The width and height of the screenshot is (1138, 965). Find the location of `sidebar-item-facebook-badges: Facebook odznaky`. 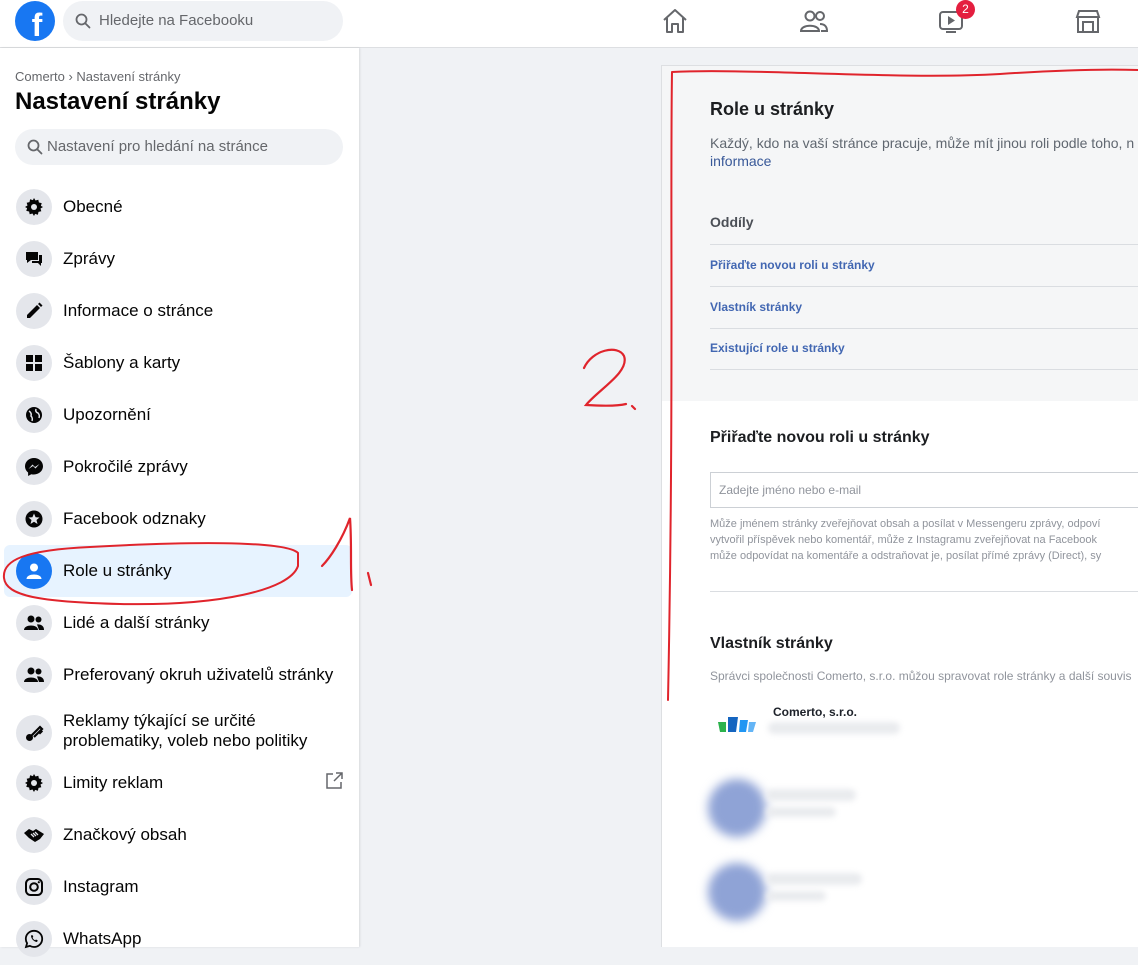

sidebar-item-facebook-badges: Facebook odznaky is located at coordinates (176, 519).